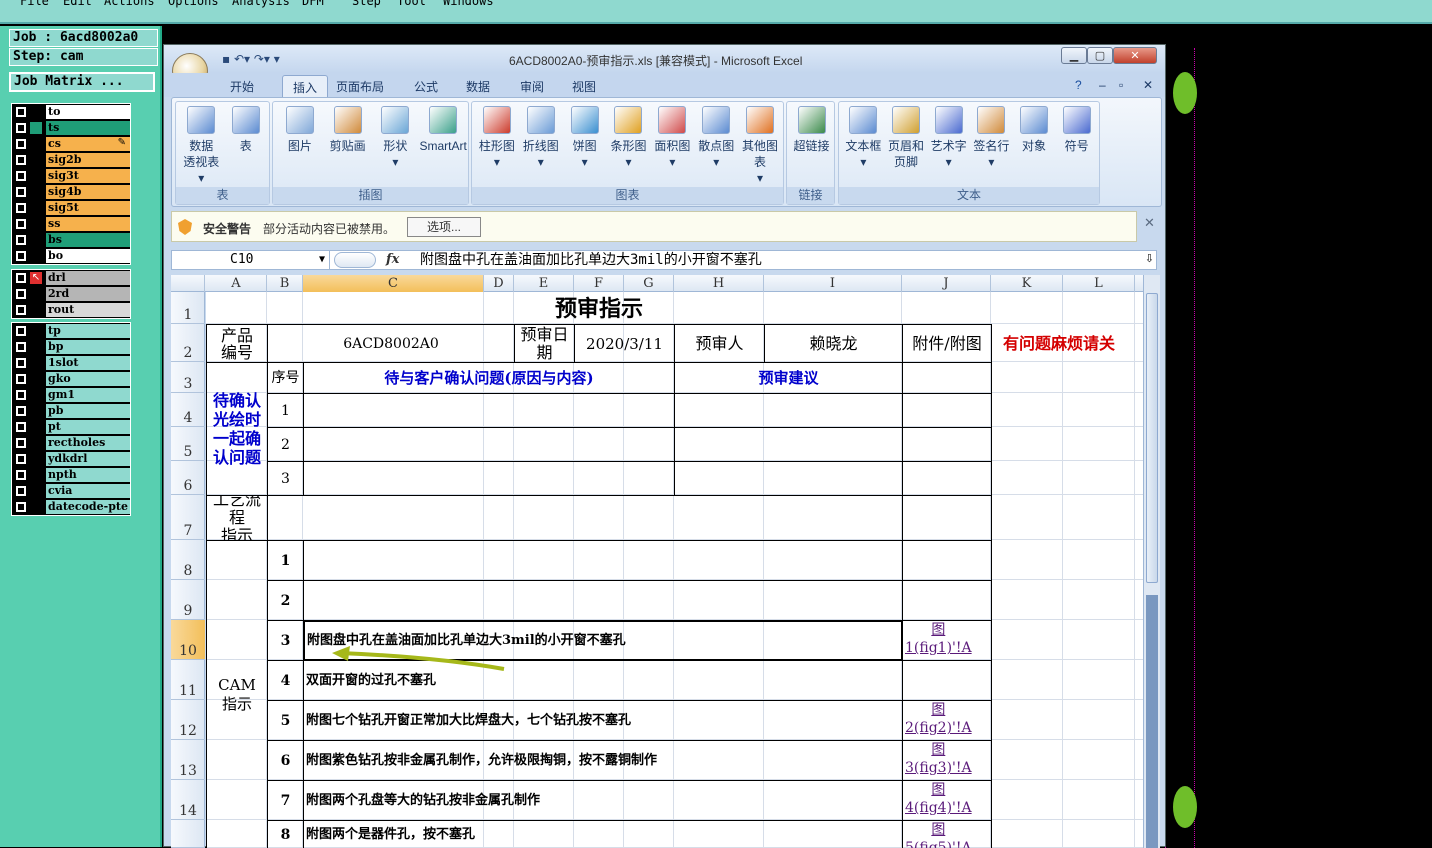  Describe the element at coordinates (629, 138) in the screenshot. I see `bar-chart-button: 条形图 ▾` at that location.